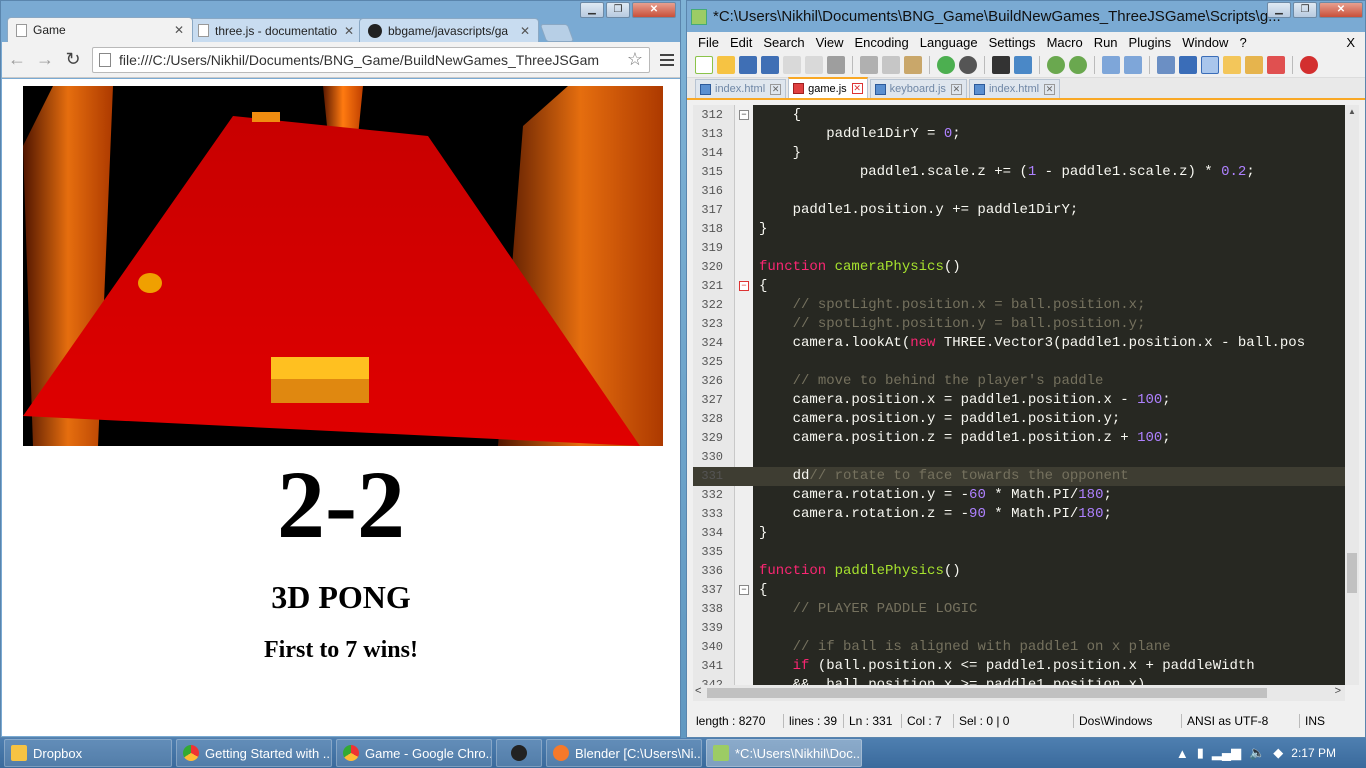 The height and width of the screenshot is (768, 1366). What do you see at coordinates (814, 64) in the screenshot?
I see `close-all-icon` at bounding box center [814, 64].